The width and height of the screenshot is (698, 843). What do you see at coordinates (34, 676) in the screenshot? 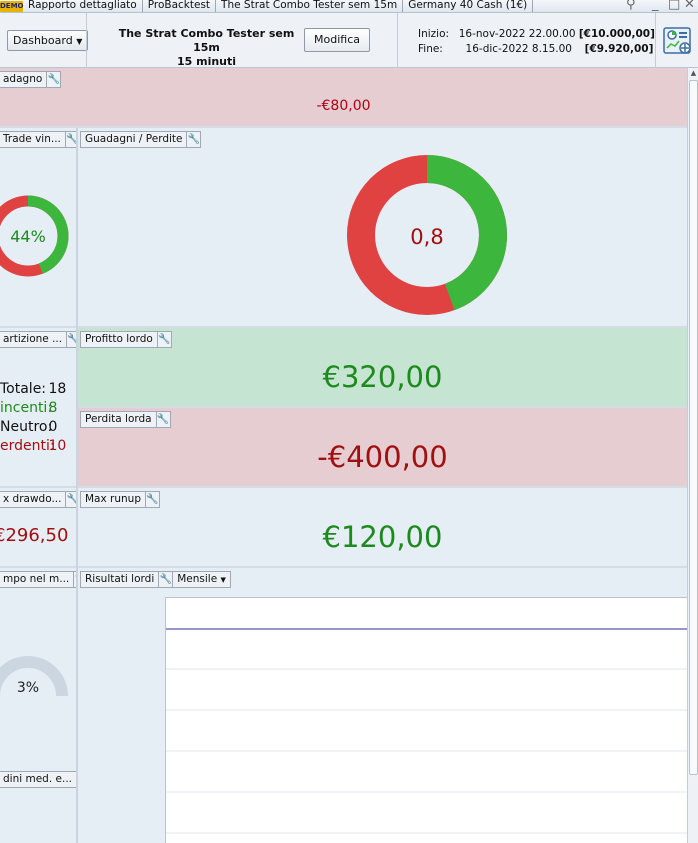
I see `tempo-mercato-gauge: 3%` at bounding box center [34, 676].